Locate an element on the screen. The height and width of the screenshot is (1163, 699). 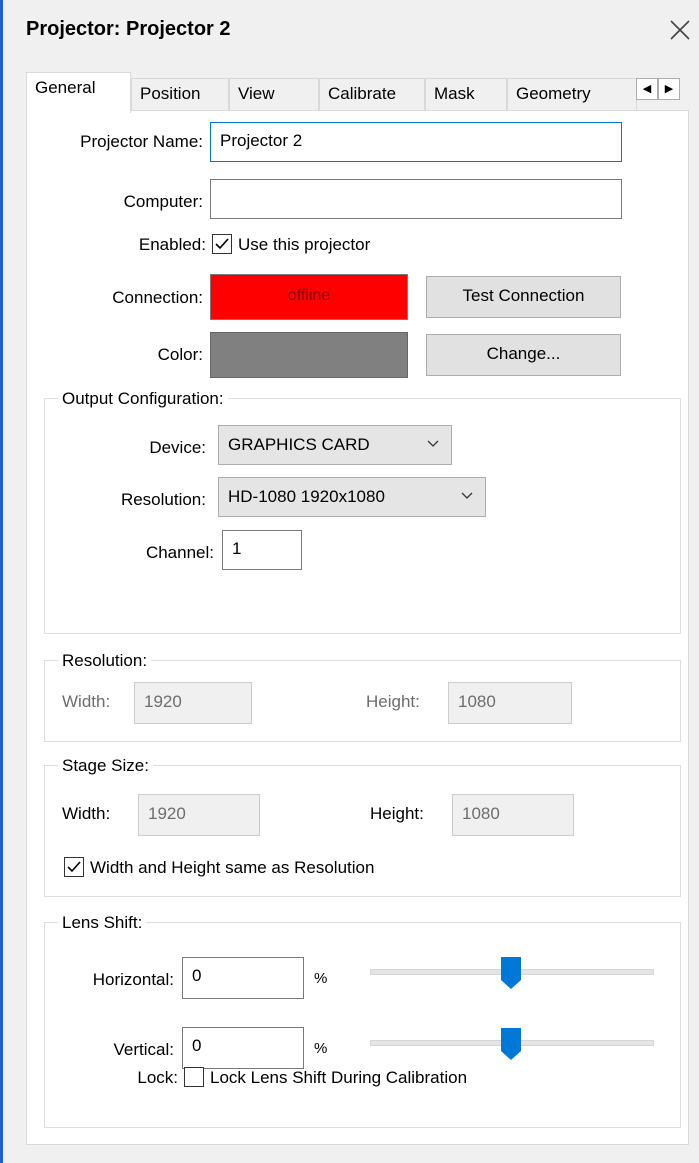
device-label: Device: is located at coordinates (177, 447).